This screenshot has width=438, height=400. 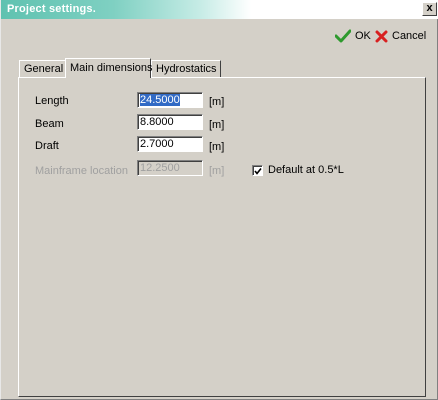 I want to click on ok-label: OK, so click(x=363, y=36).